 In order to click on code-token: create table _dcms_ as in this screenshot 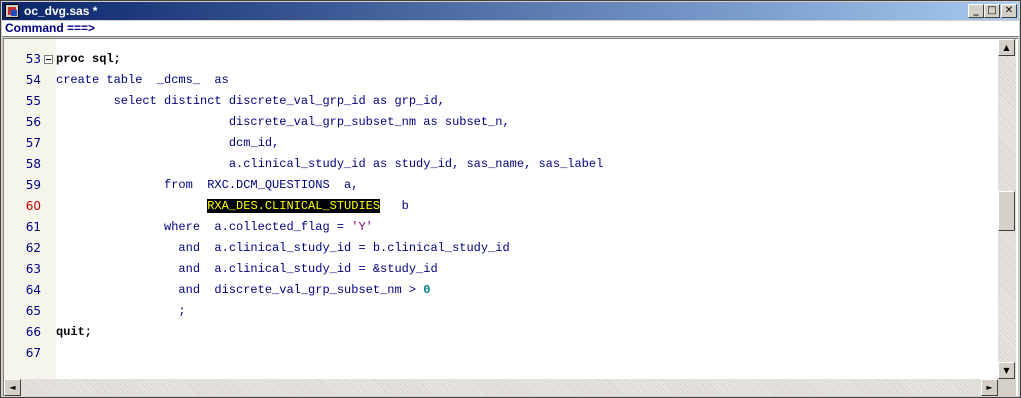, I will do `click(142, 80)`.